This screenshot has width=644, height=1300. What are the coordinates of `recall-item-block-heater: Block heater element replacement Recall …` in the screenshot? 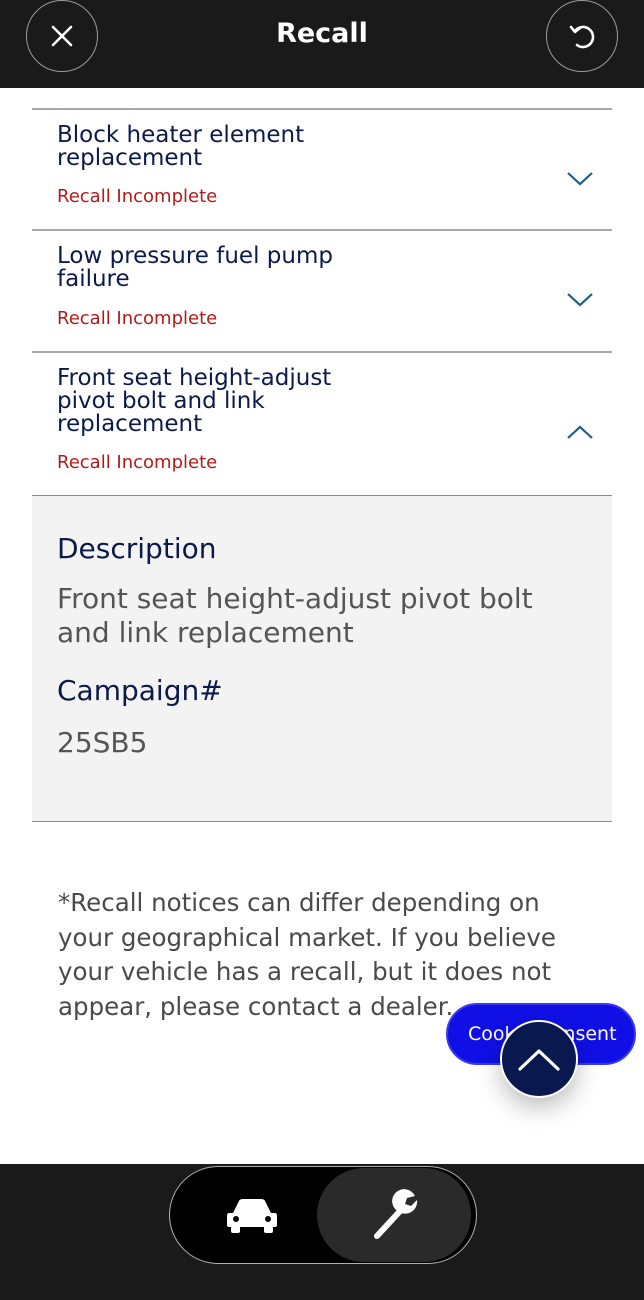 It's located at (322, 169).